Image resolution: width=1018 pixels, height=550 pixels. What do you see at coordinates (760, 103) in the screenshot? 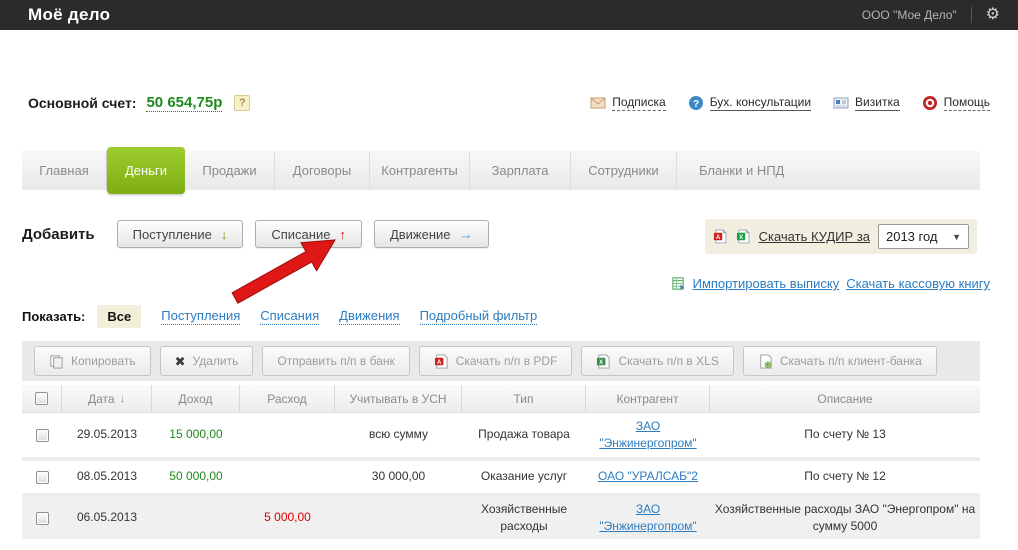
I see `accounting-consult-label: Бух. консультации` at bounding box center [760, 103].